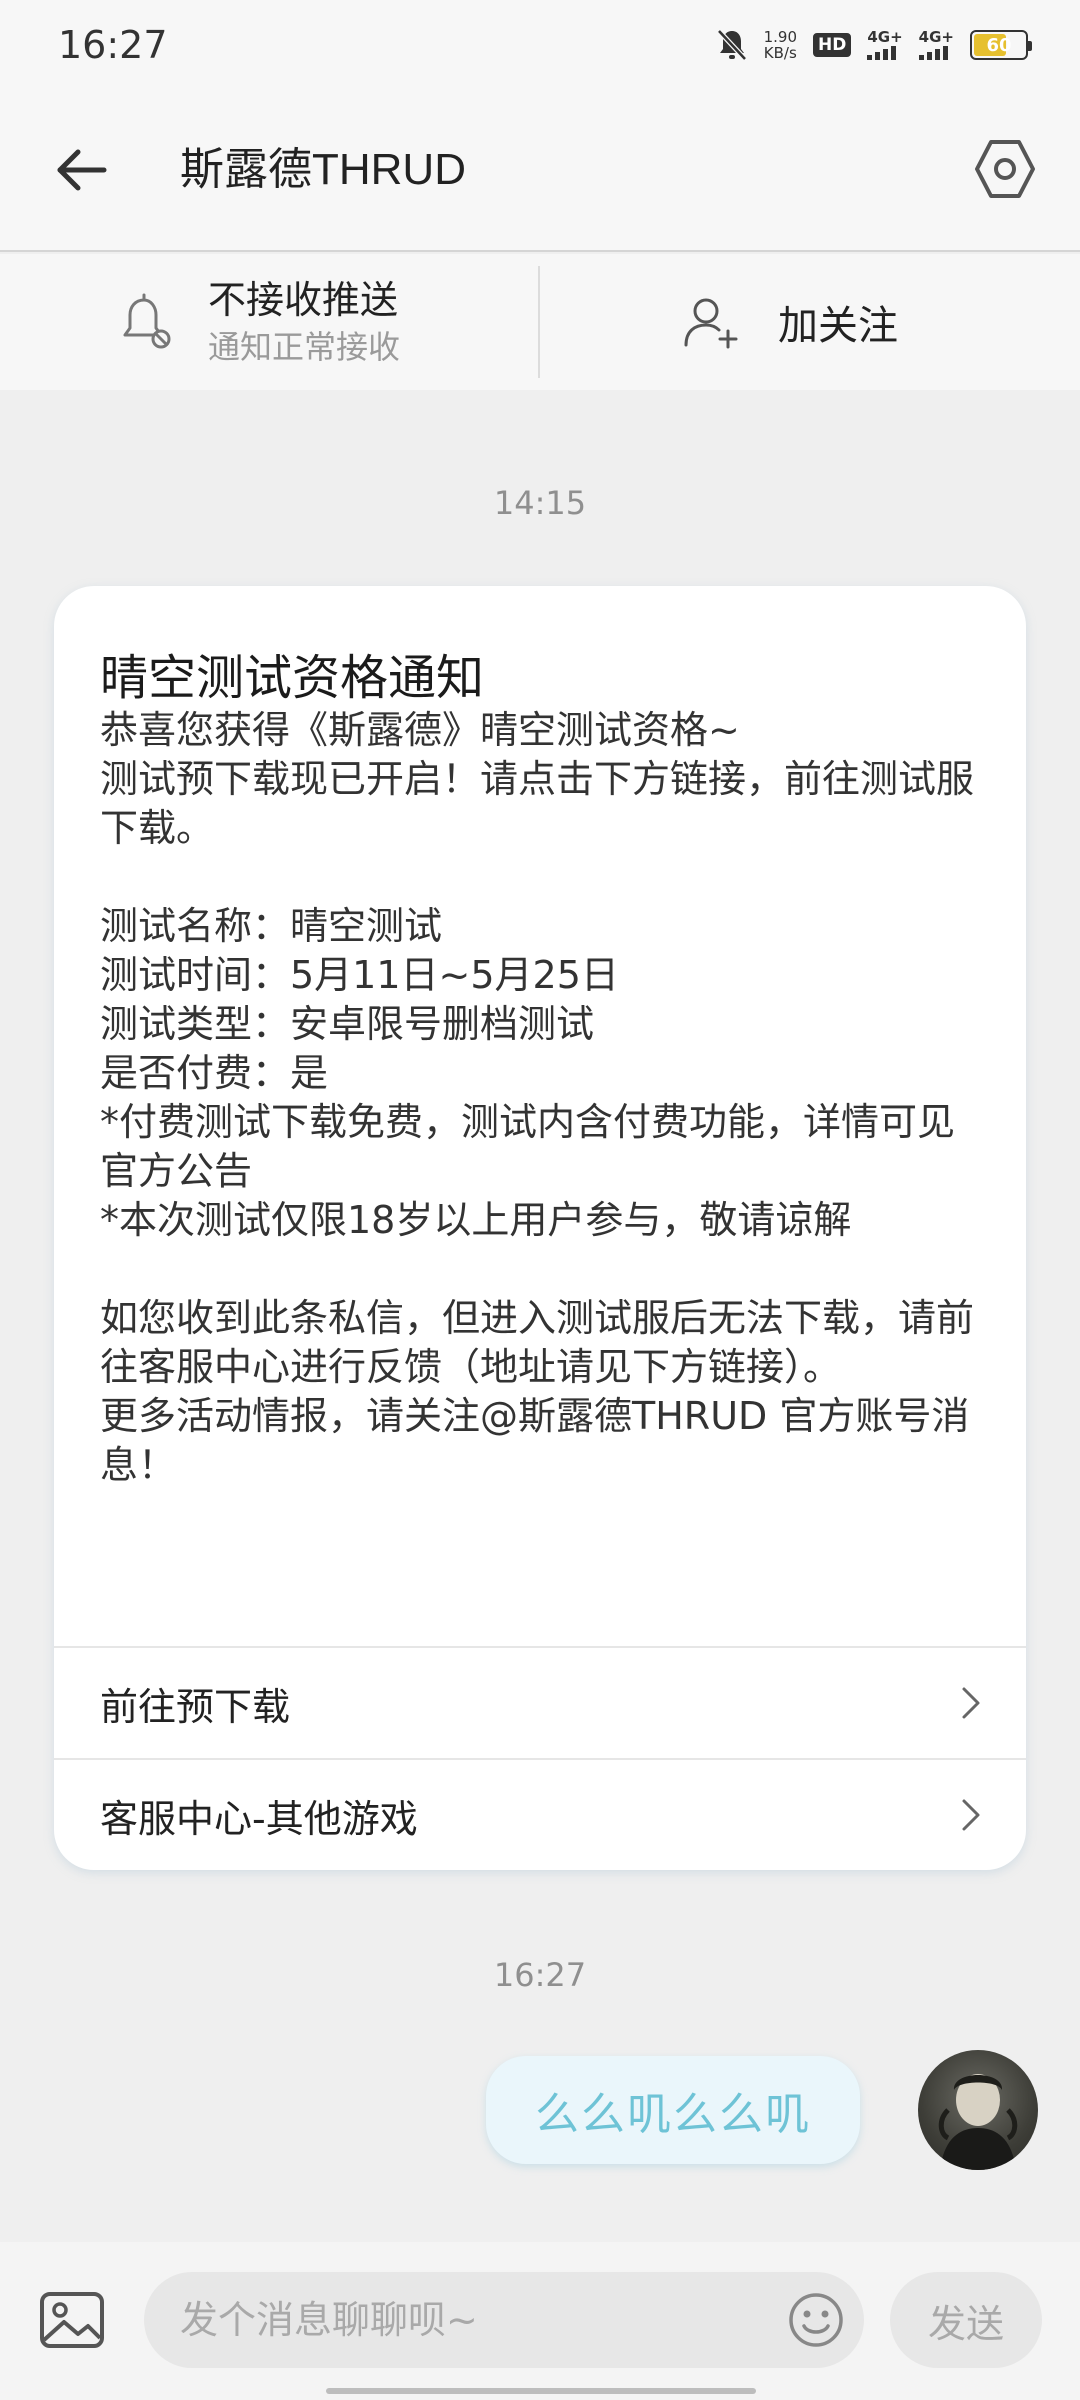 Image resolution: width=1080 pixels, height=2400 pixels. What do you see at coordinates (504, 2320) in the screenshot?
I see `message-input` at bounding box center [504, 2320].